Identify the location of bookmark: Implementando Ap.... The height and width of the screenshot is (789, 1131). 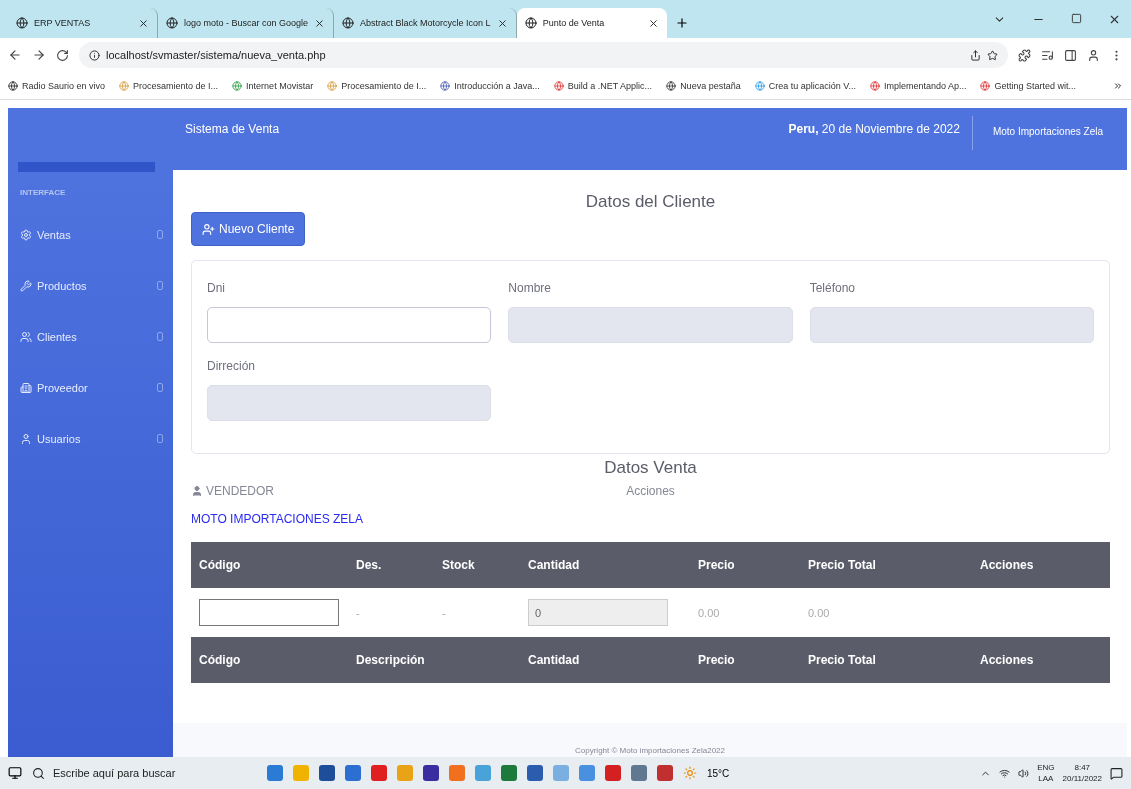
(918, 85).